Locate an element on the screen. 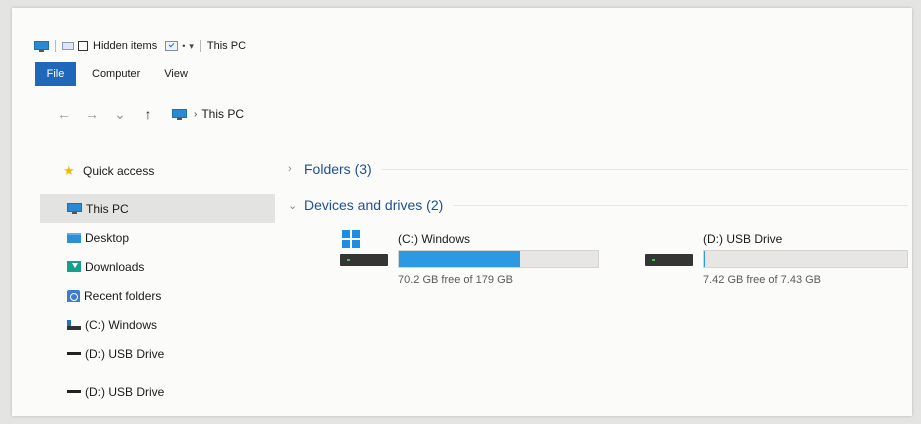 The width and height of the screenshot is (921, 424). recent-locations-button: ⌄ is located at coordinates (120, 114).